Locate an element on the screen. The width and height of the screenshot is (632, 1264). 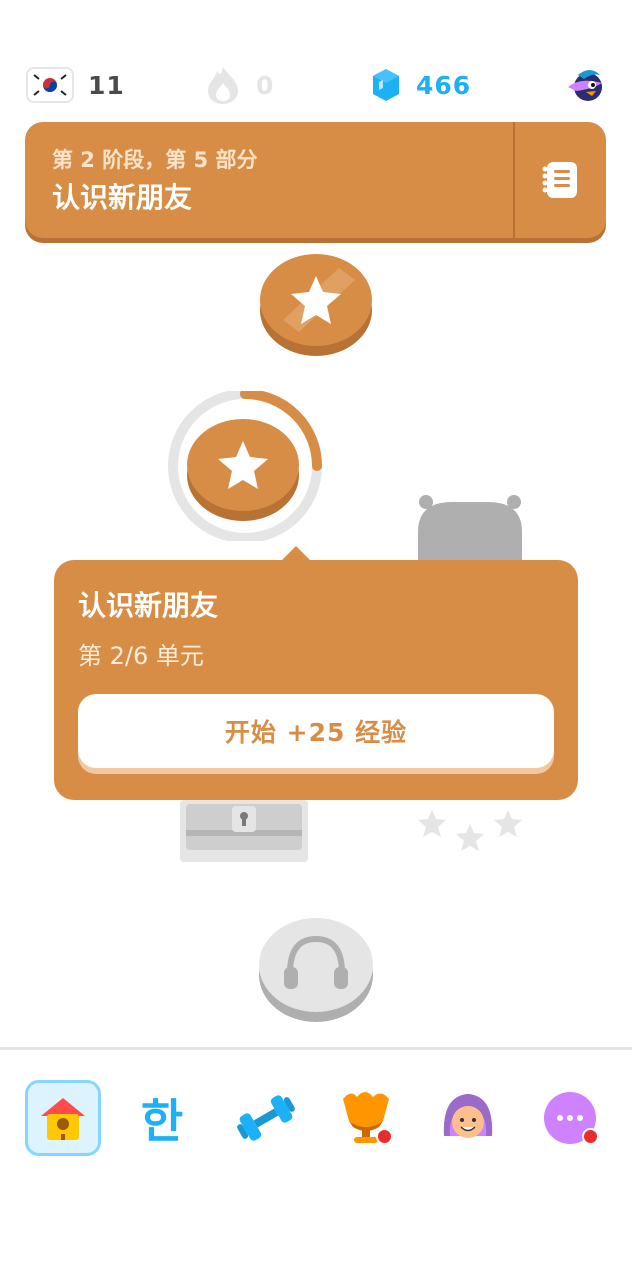
course-selector: 11 is located at coordinates (76, 85).